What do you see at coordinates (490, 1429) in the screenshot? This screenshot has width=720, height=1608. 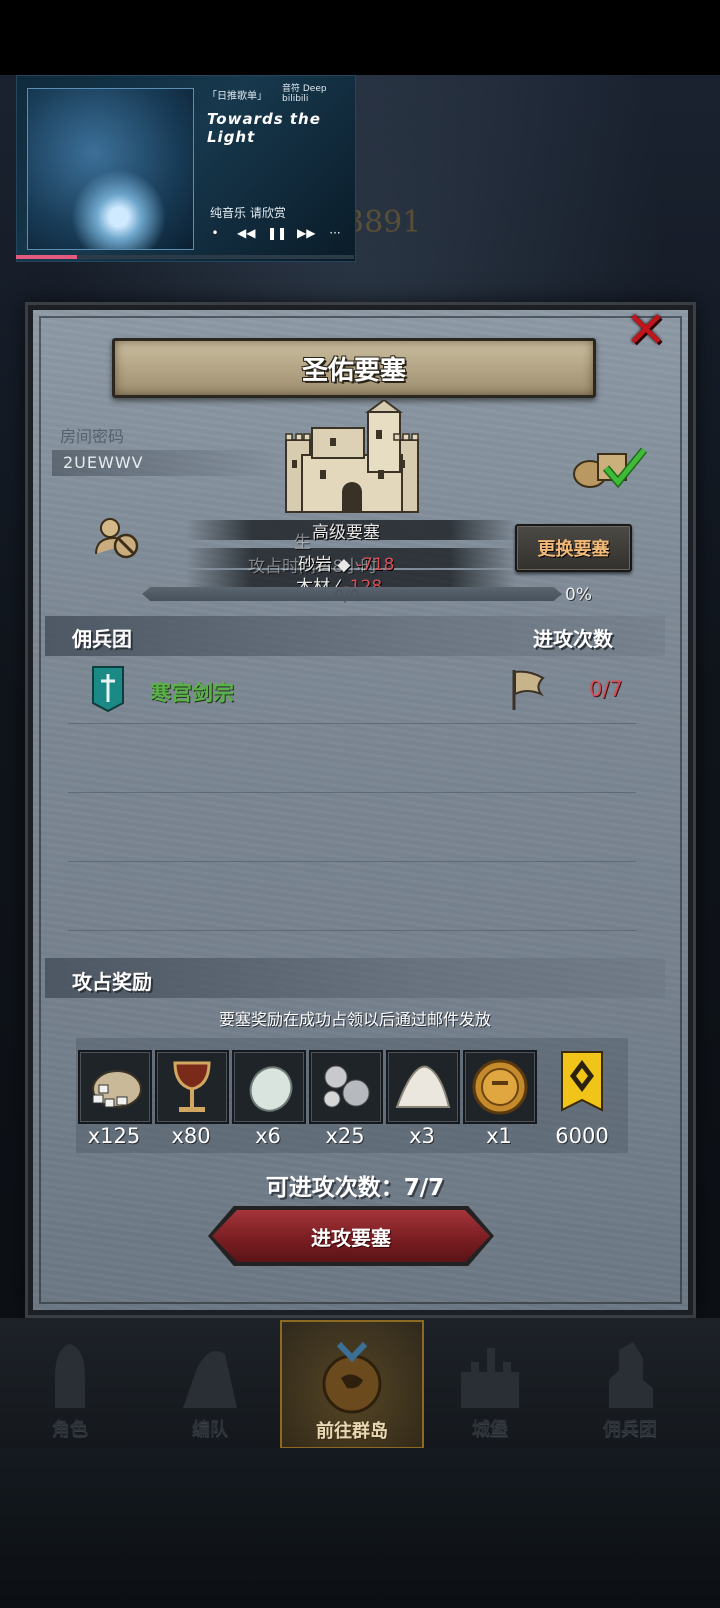 I see `nav-label: 城堡` at bounding box center [490, 1429].